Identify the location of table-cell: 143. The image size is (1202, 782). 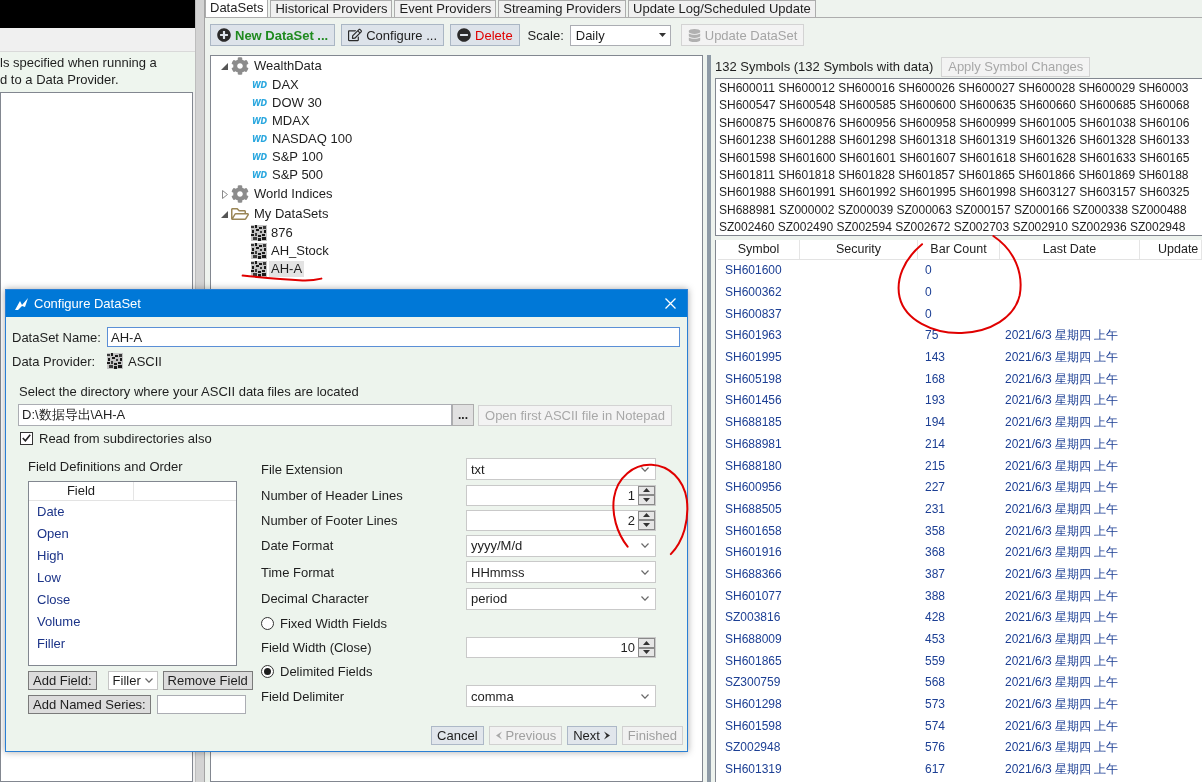
(935, 358).